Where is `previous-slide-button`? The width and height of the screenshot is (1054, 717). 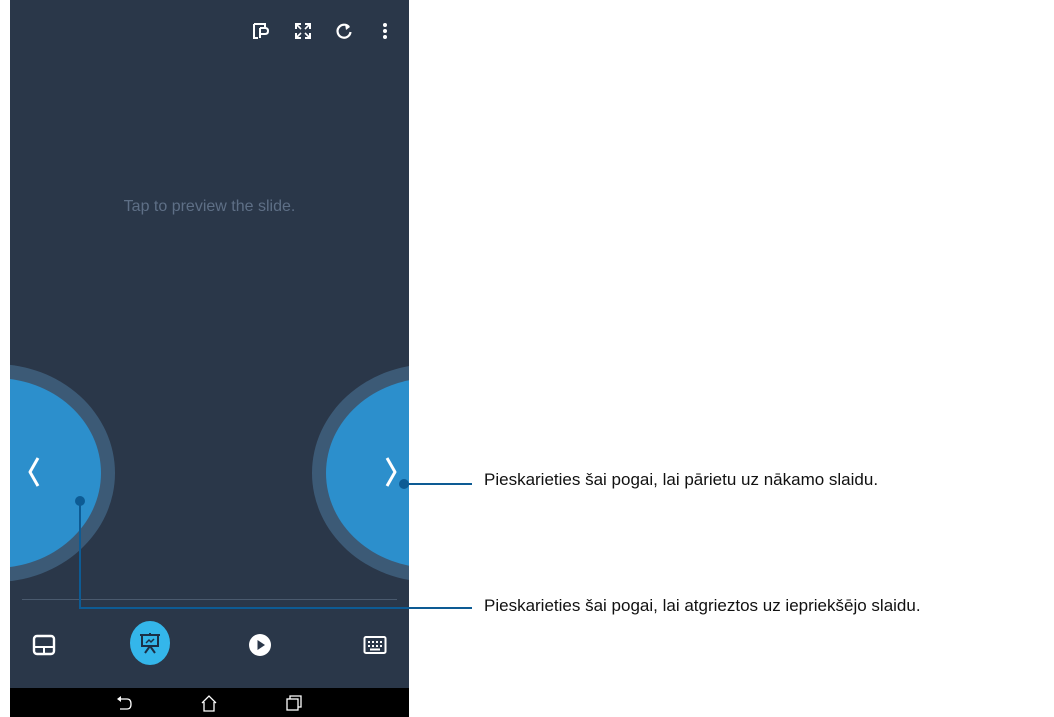
previous-slide-button is located at coordinates (62, 473).